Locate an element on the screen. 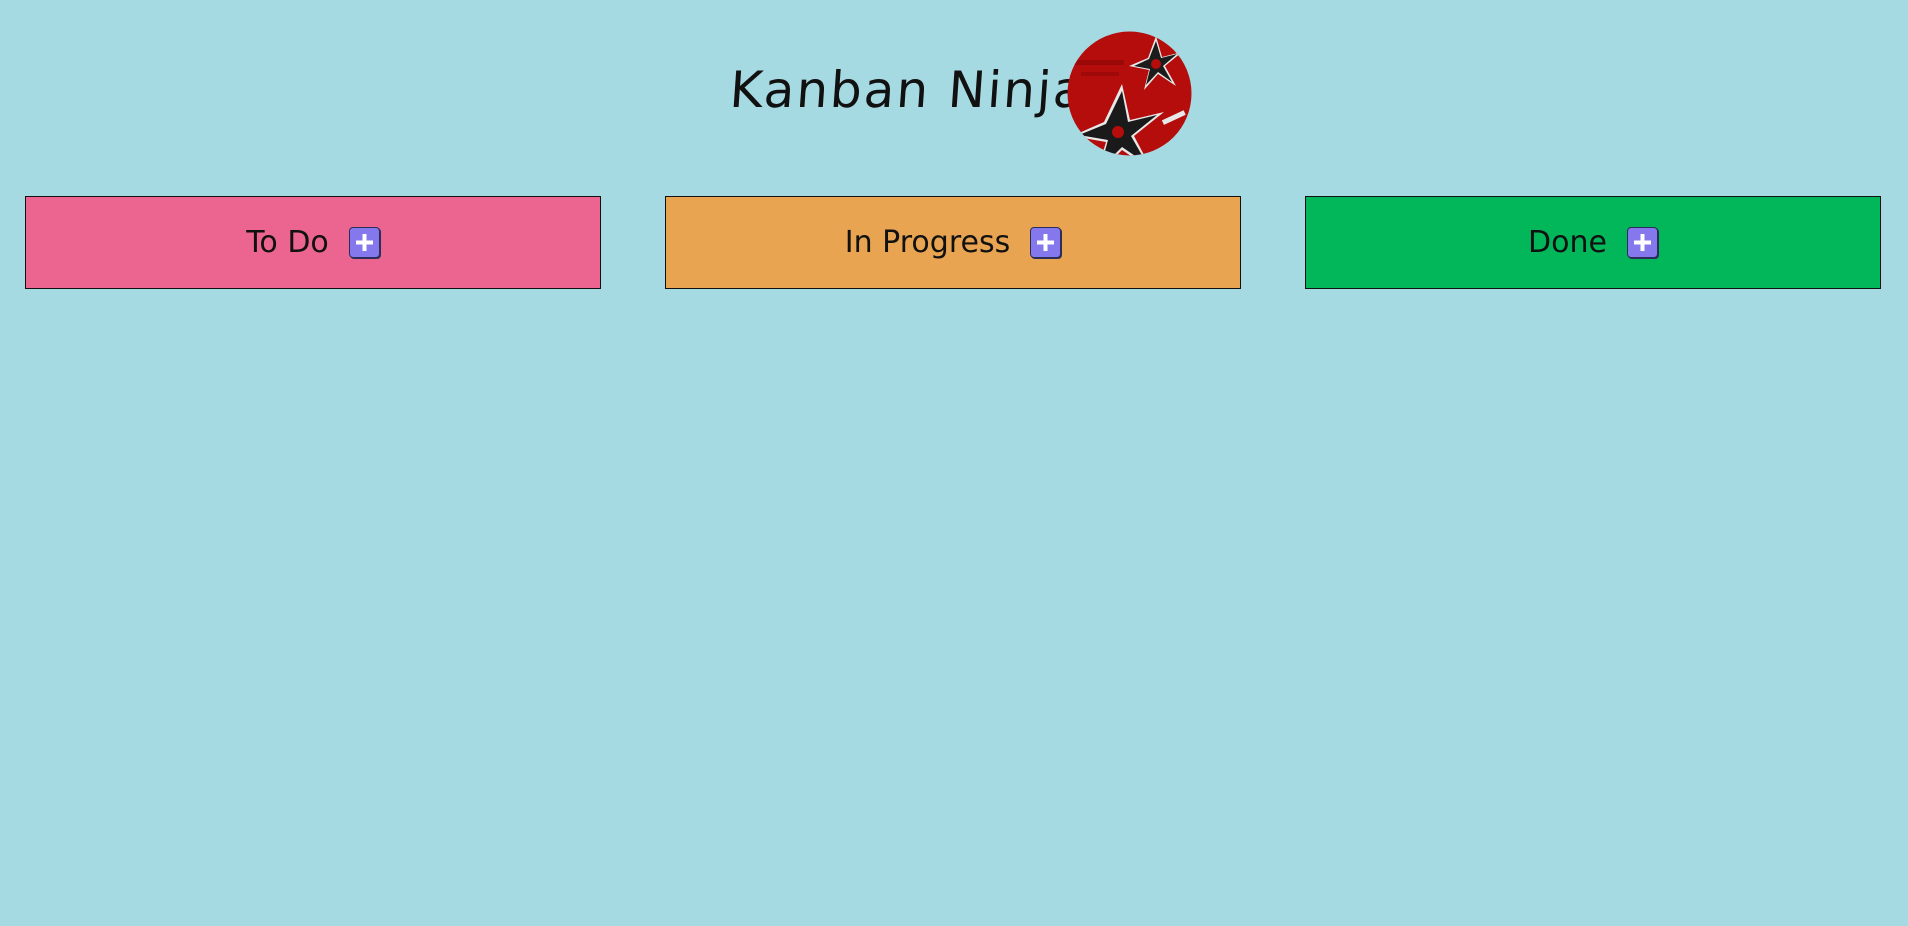 The height and width of the screenshot is (926, 1908). column-title: To Do is located at coordinates (287, 242).